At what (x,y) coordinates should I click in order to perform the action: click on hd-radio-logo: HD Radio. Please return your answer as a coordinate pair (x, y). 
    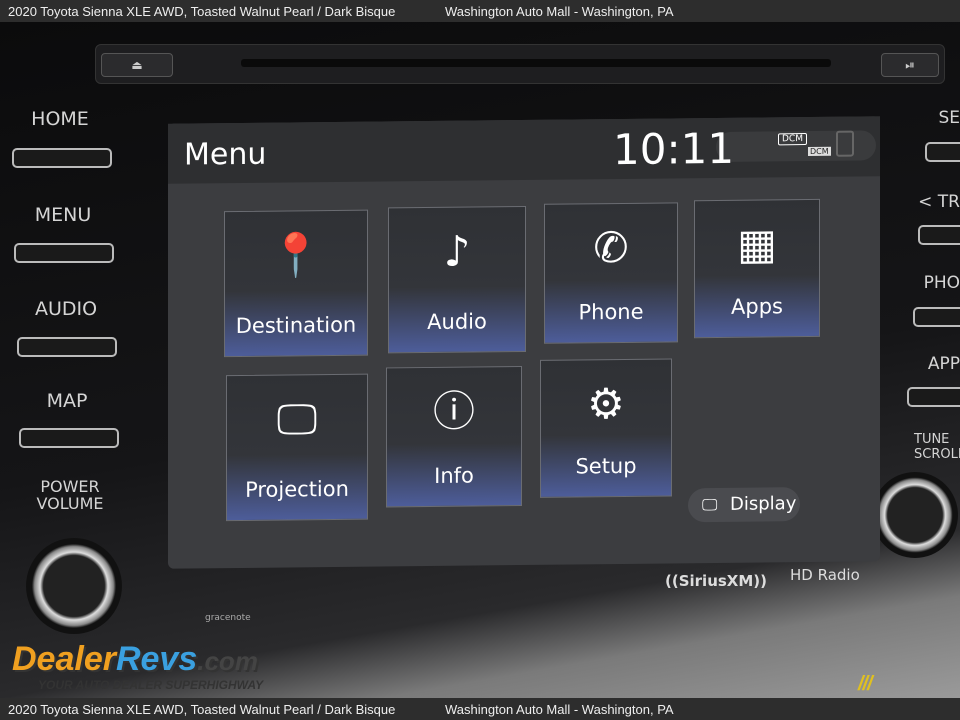
    Looking at the image, I should click on (825, 575).